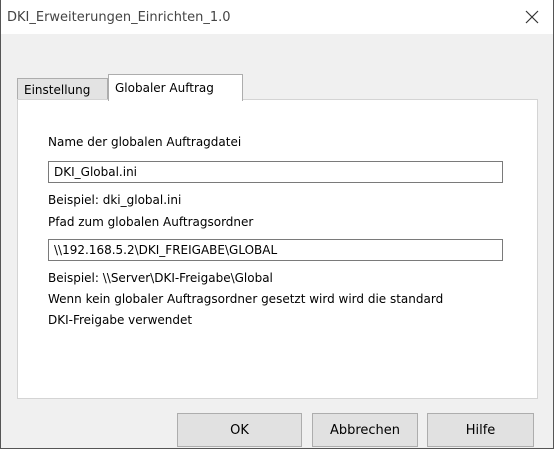 The width and height of the screenshot is (554, 450). I want to click on folder-input, so click(275, 250).